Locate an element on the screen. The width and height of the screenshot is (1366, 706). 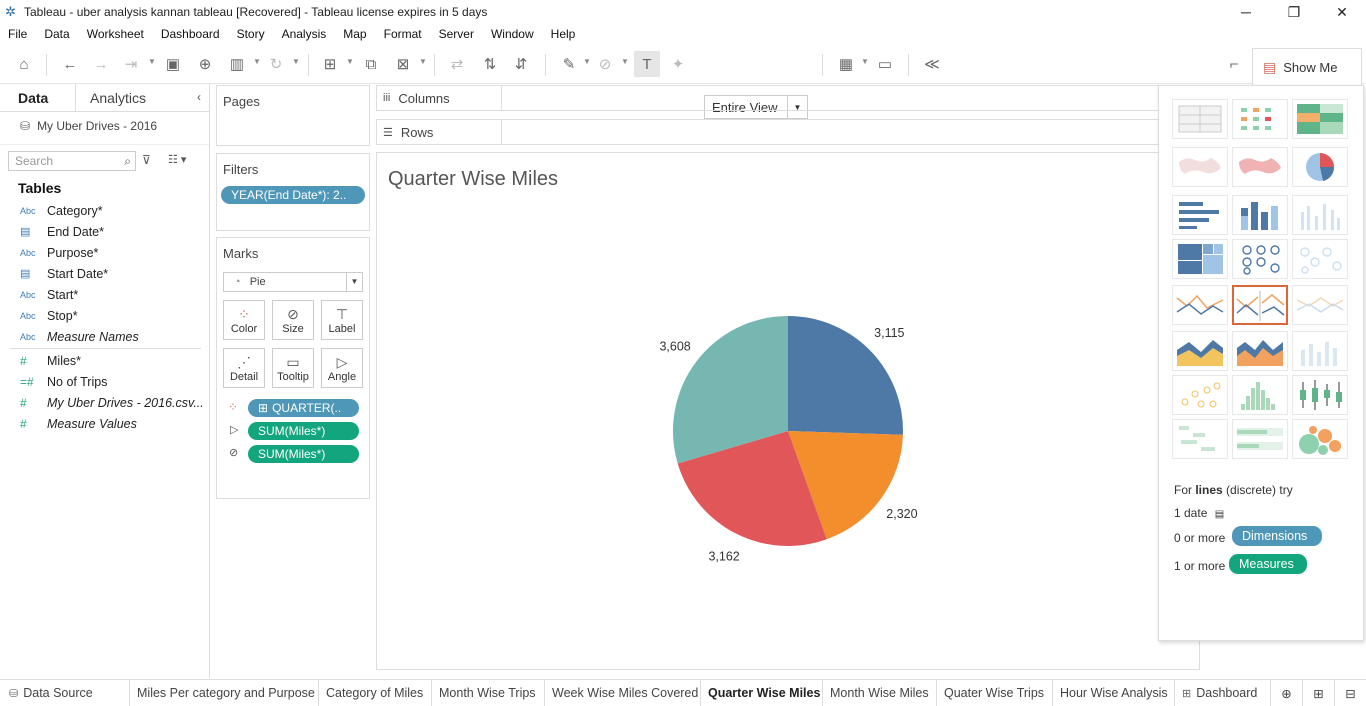
menu-server: Server is located at coordinates (456, 34).